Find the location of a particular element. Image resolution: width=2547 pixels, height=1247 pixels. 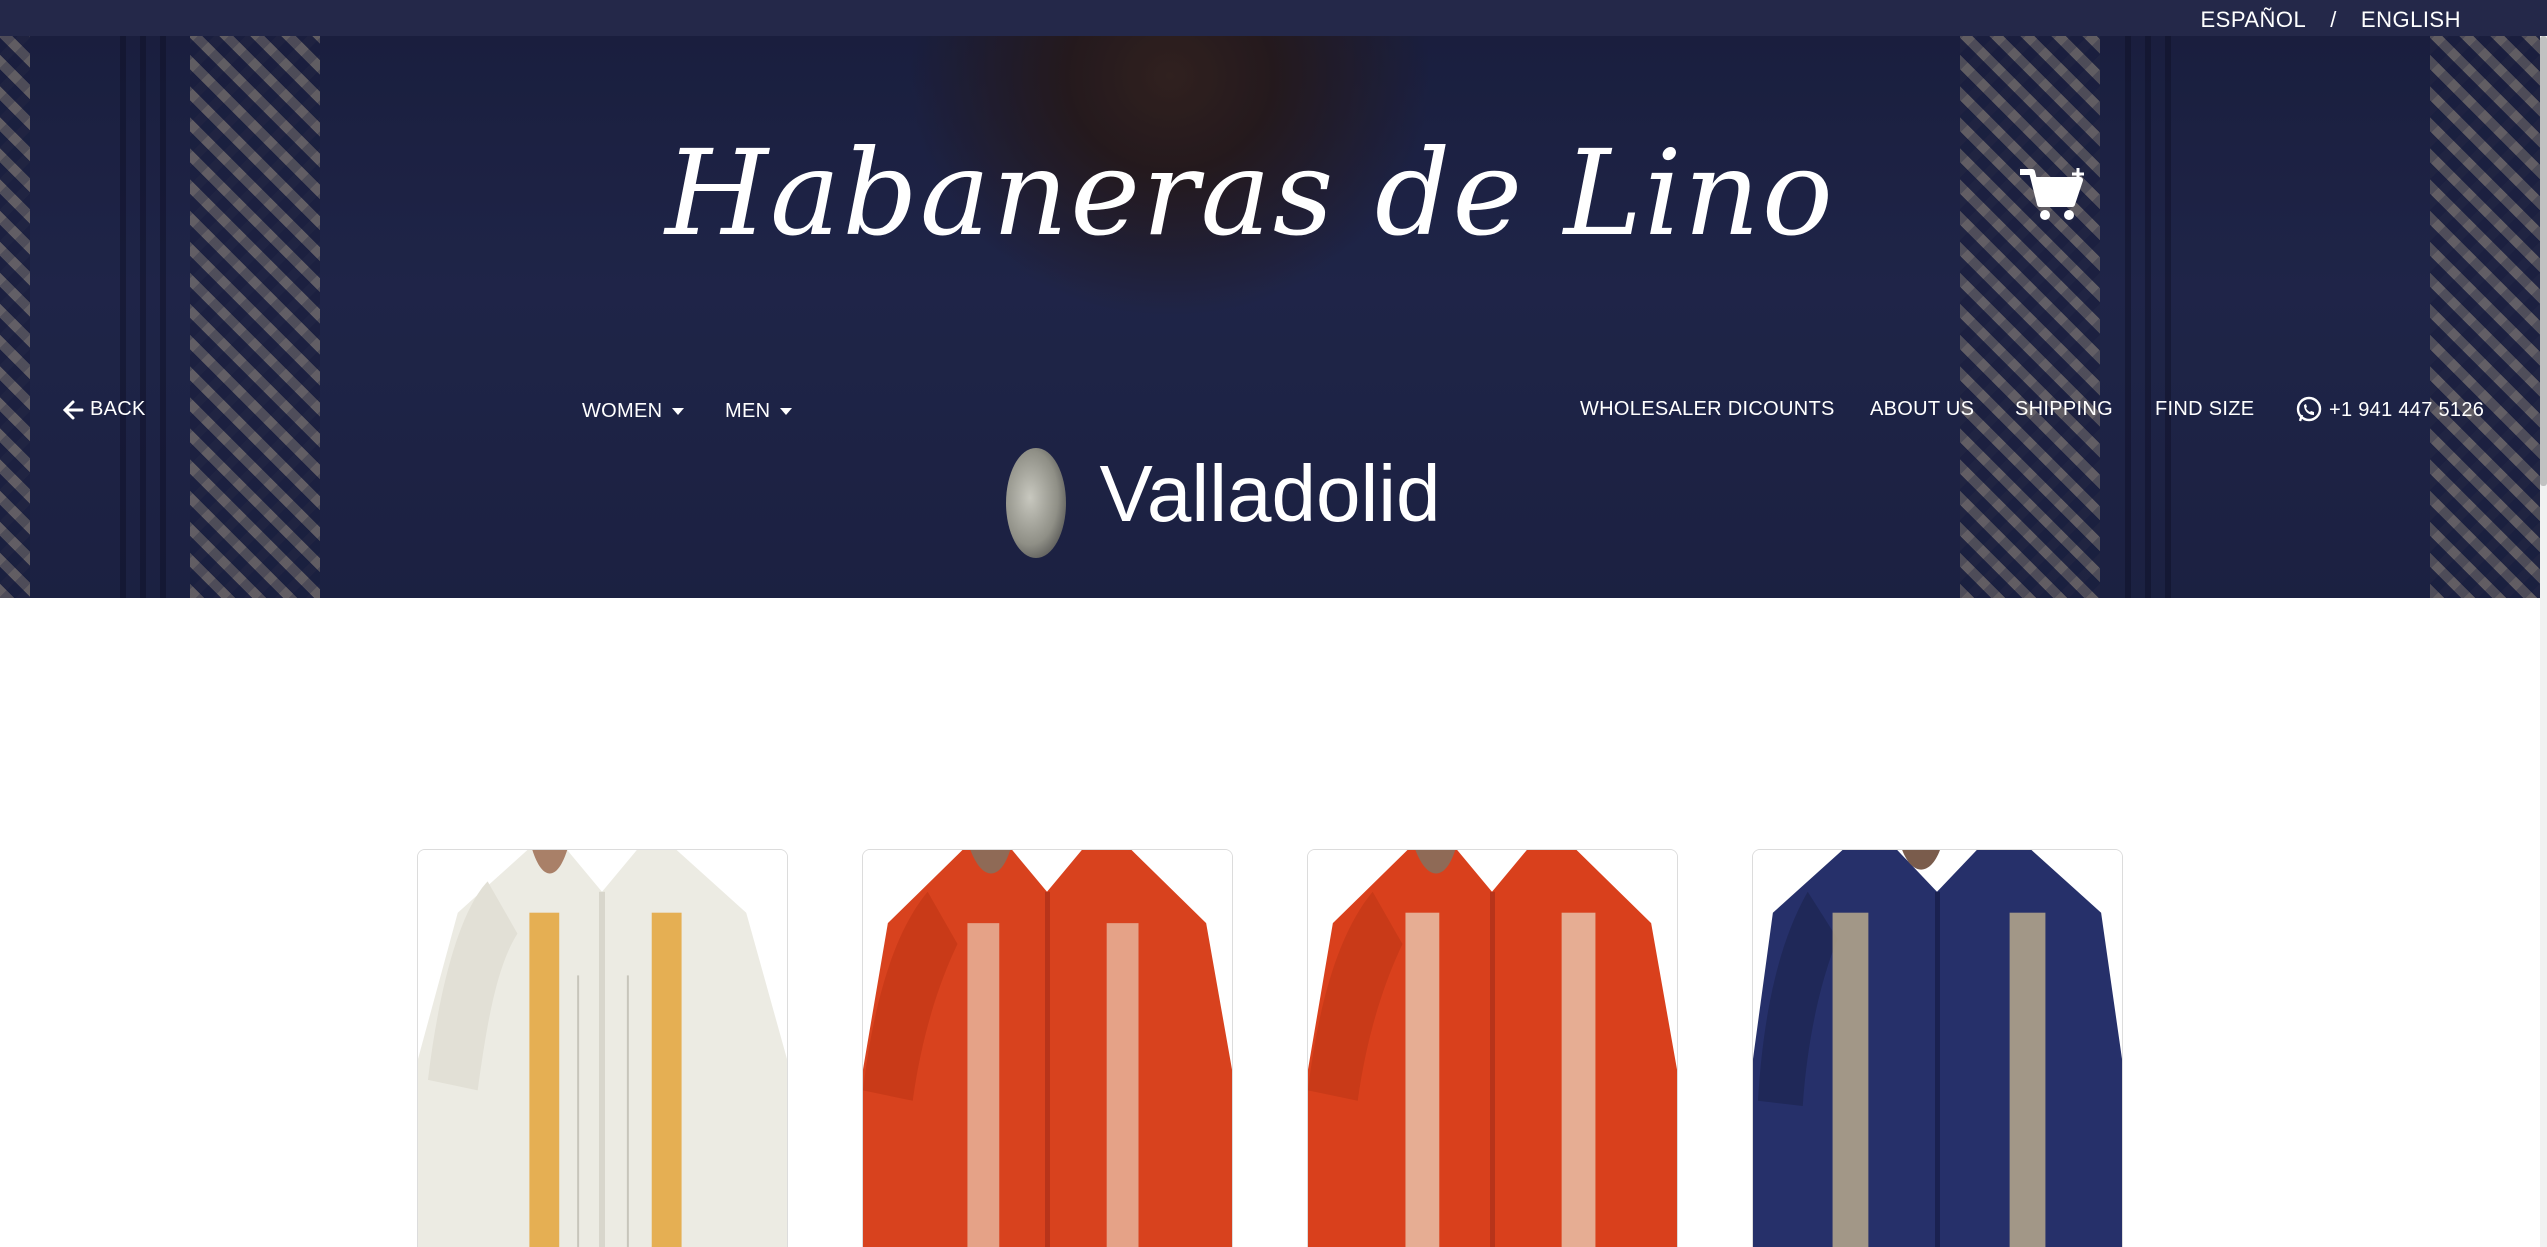

nav-find-size-link: FIND SIZE is located at coordinates (2204, 409).